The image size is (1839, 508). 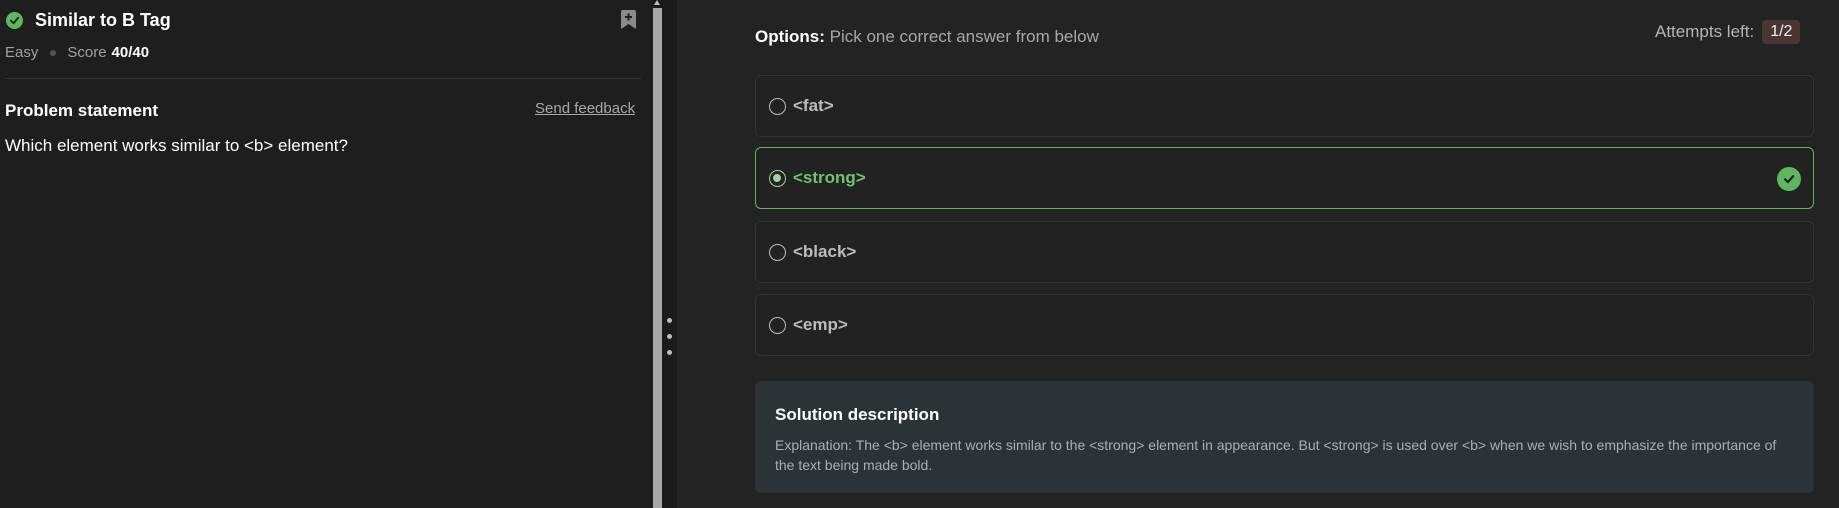 What do you see at coordinates (657, 258) in the screenshot?
I see `scrollbar-thumb` at bounding box center [657, 258].